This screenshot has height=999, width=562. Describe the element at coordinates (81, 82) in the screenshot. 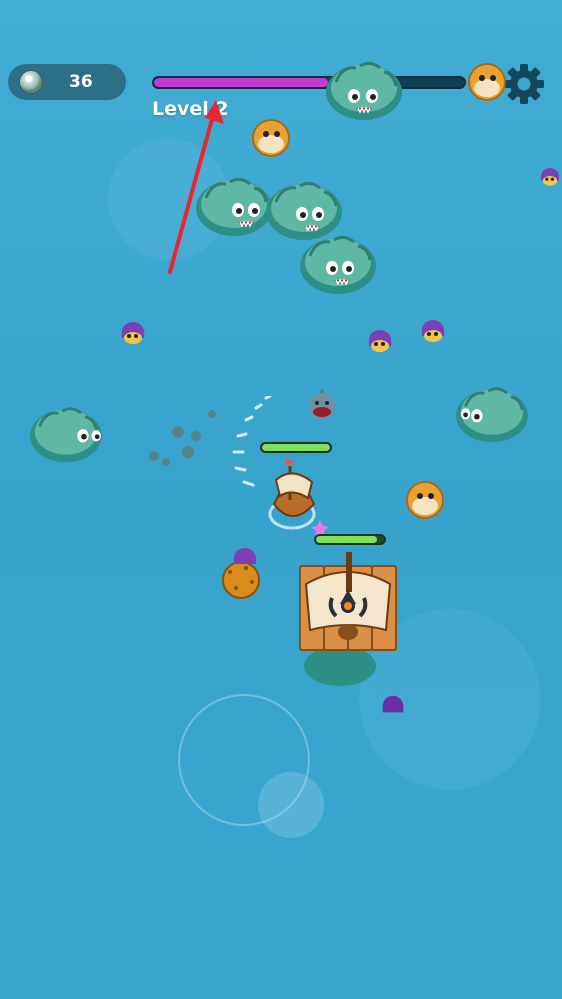

I see `pearl-count: 36` at that location.